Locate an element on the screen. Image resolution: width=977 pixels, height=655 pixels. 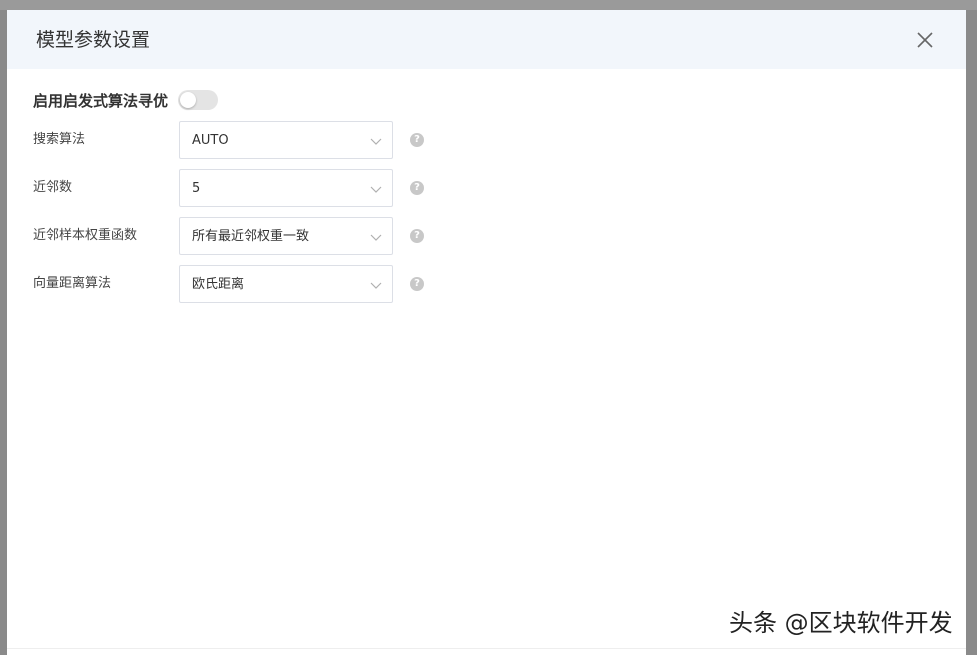
form-row-weight-function: 近邻样本权重函数 所有最近邻权重一致 ? is located at coordinates (243, 236).